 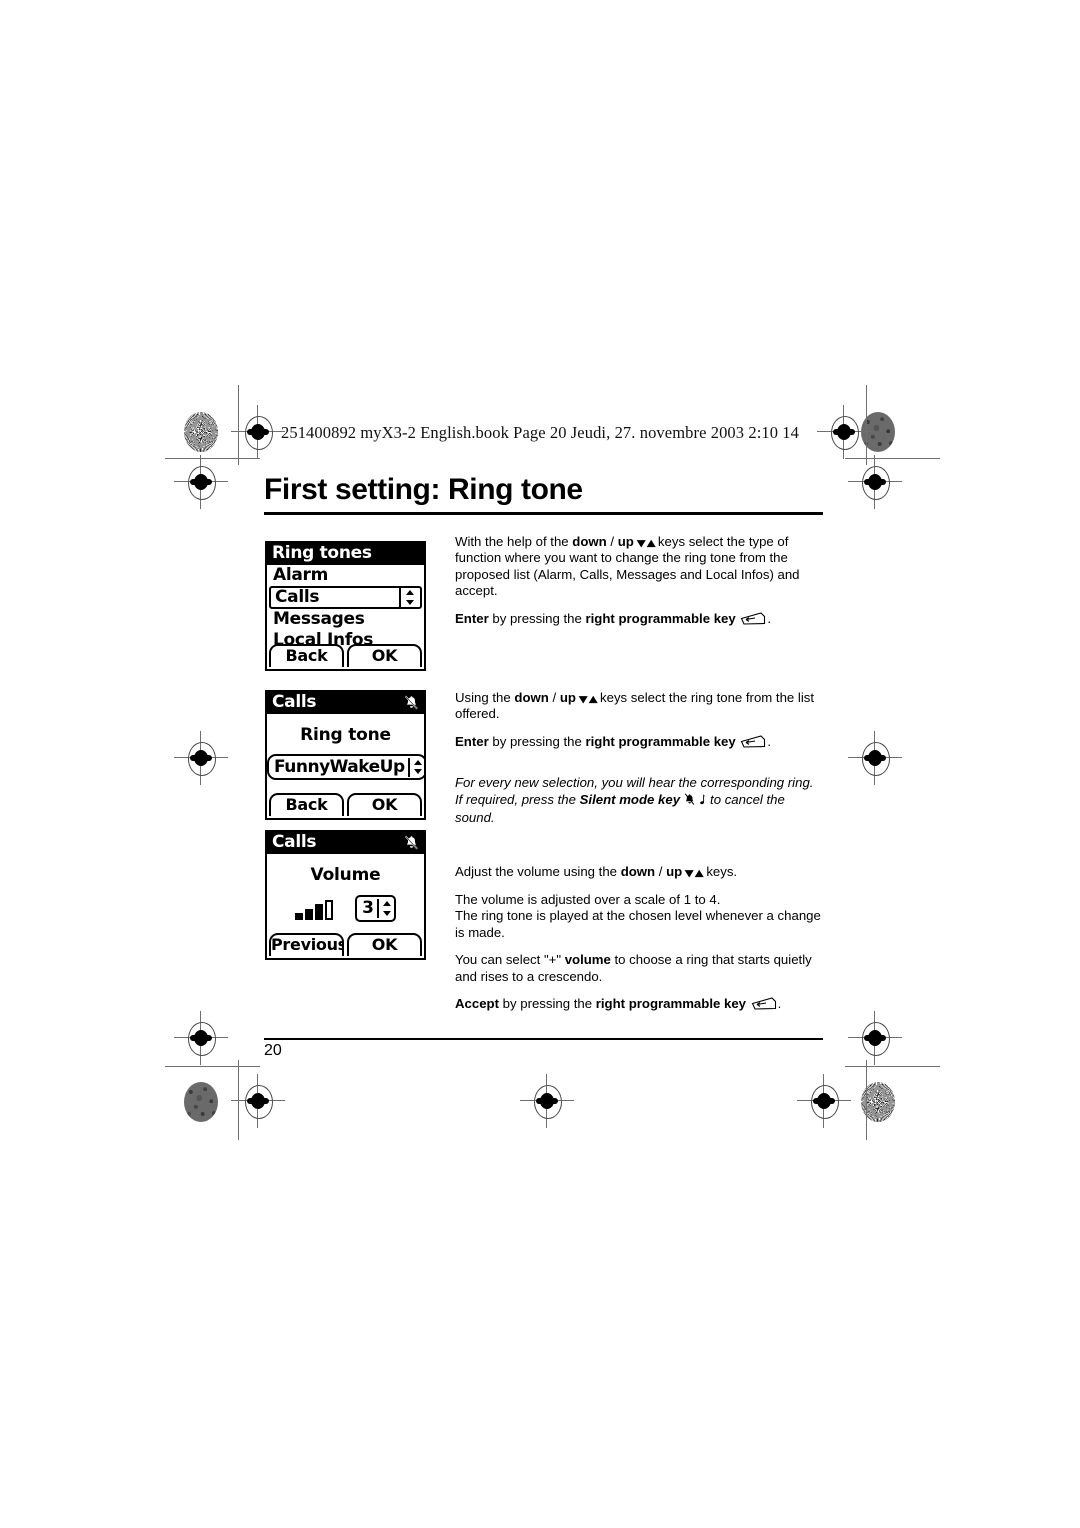 What do you see at coordinates (510, 960) in the screenshot?
I see `p8-text-a: You can select "+"` at bounding box center [510, 960].